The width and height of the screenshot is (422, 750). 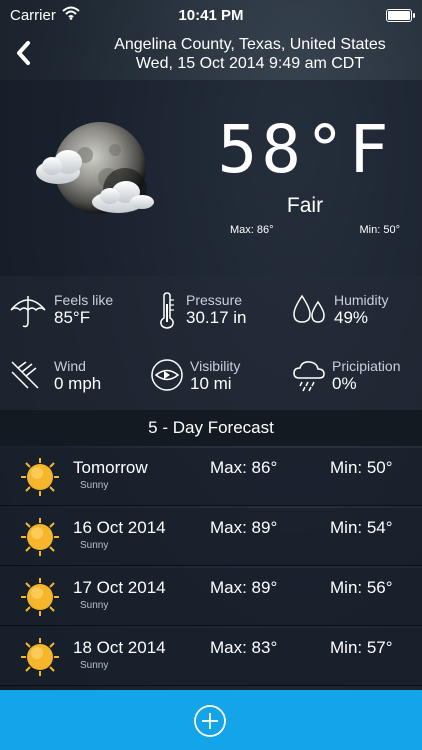 What do you see at coordinates (351, 317) in the screenshot?
I see `humidity-value: 49%` at bounding box center [351, 317].